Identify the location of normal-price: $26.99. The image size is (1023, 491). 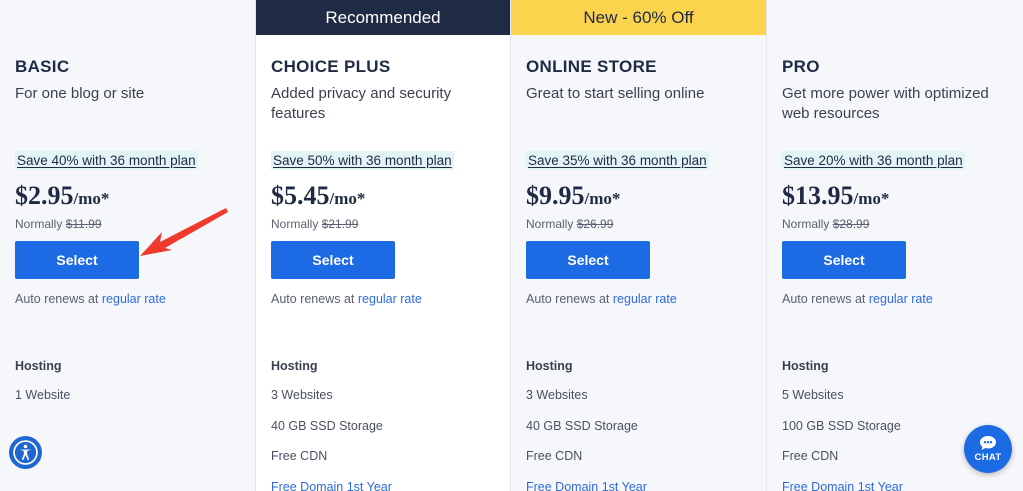
(595, 224).